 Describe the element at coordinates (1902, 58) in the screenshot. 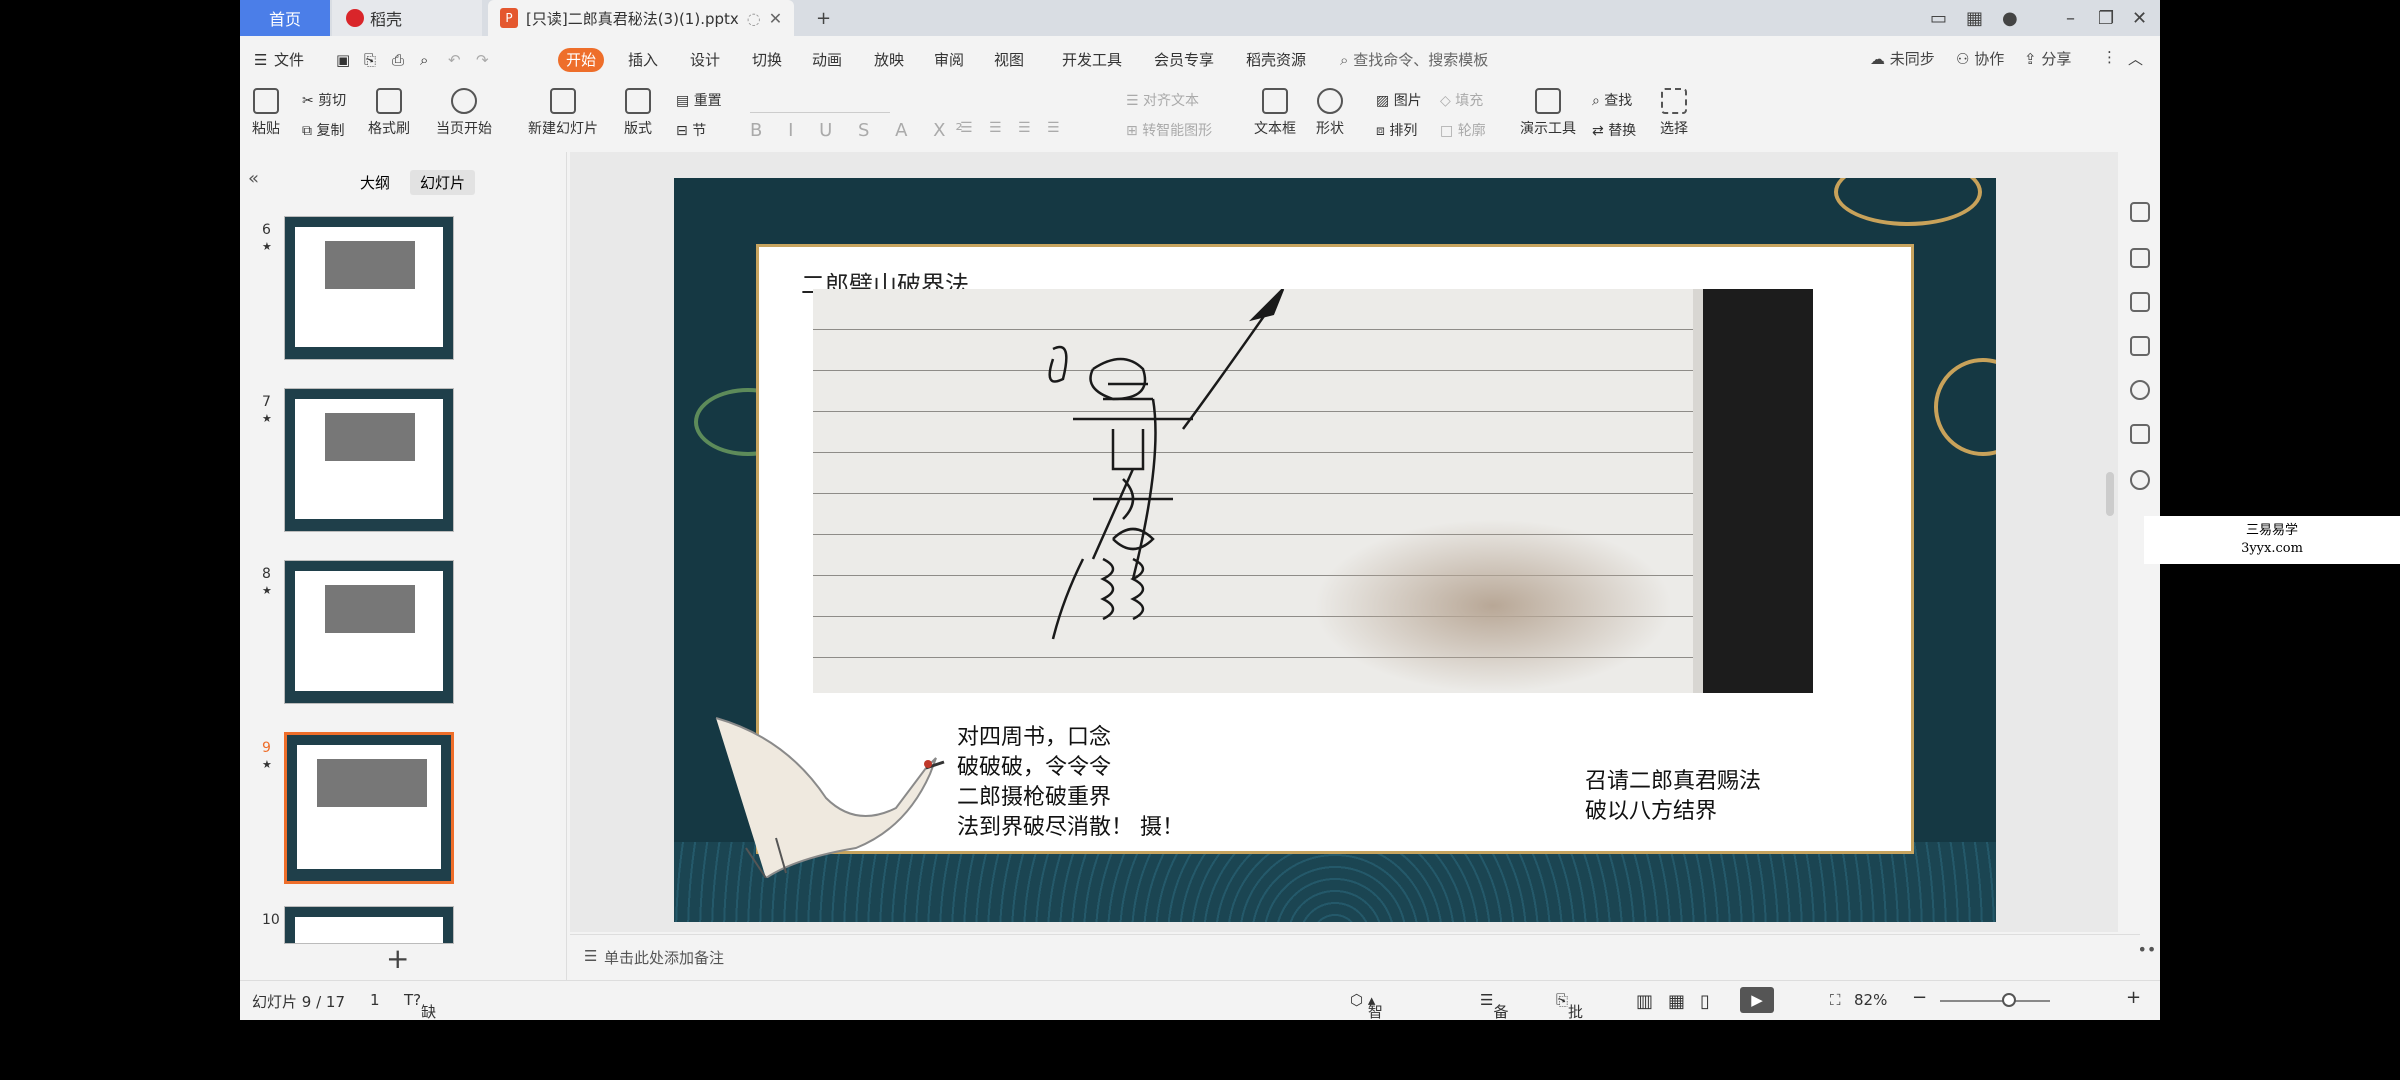

I see `sync-status: ☁ 未同步` at that location.